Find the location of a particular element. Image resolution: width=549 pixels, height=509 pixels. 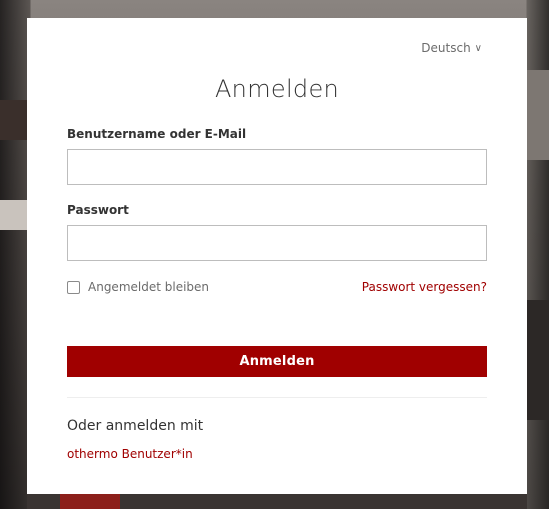

page-title: Anmelden is located at coordinates (277, 89).